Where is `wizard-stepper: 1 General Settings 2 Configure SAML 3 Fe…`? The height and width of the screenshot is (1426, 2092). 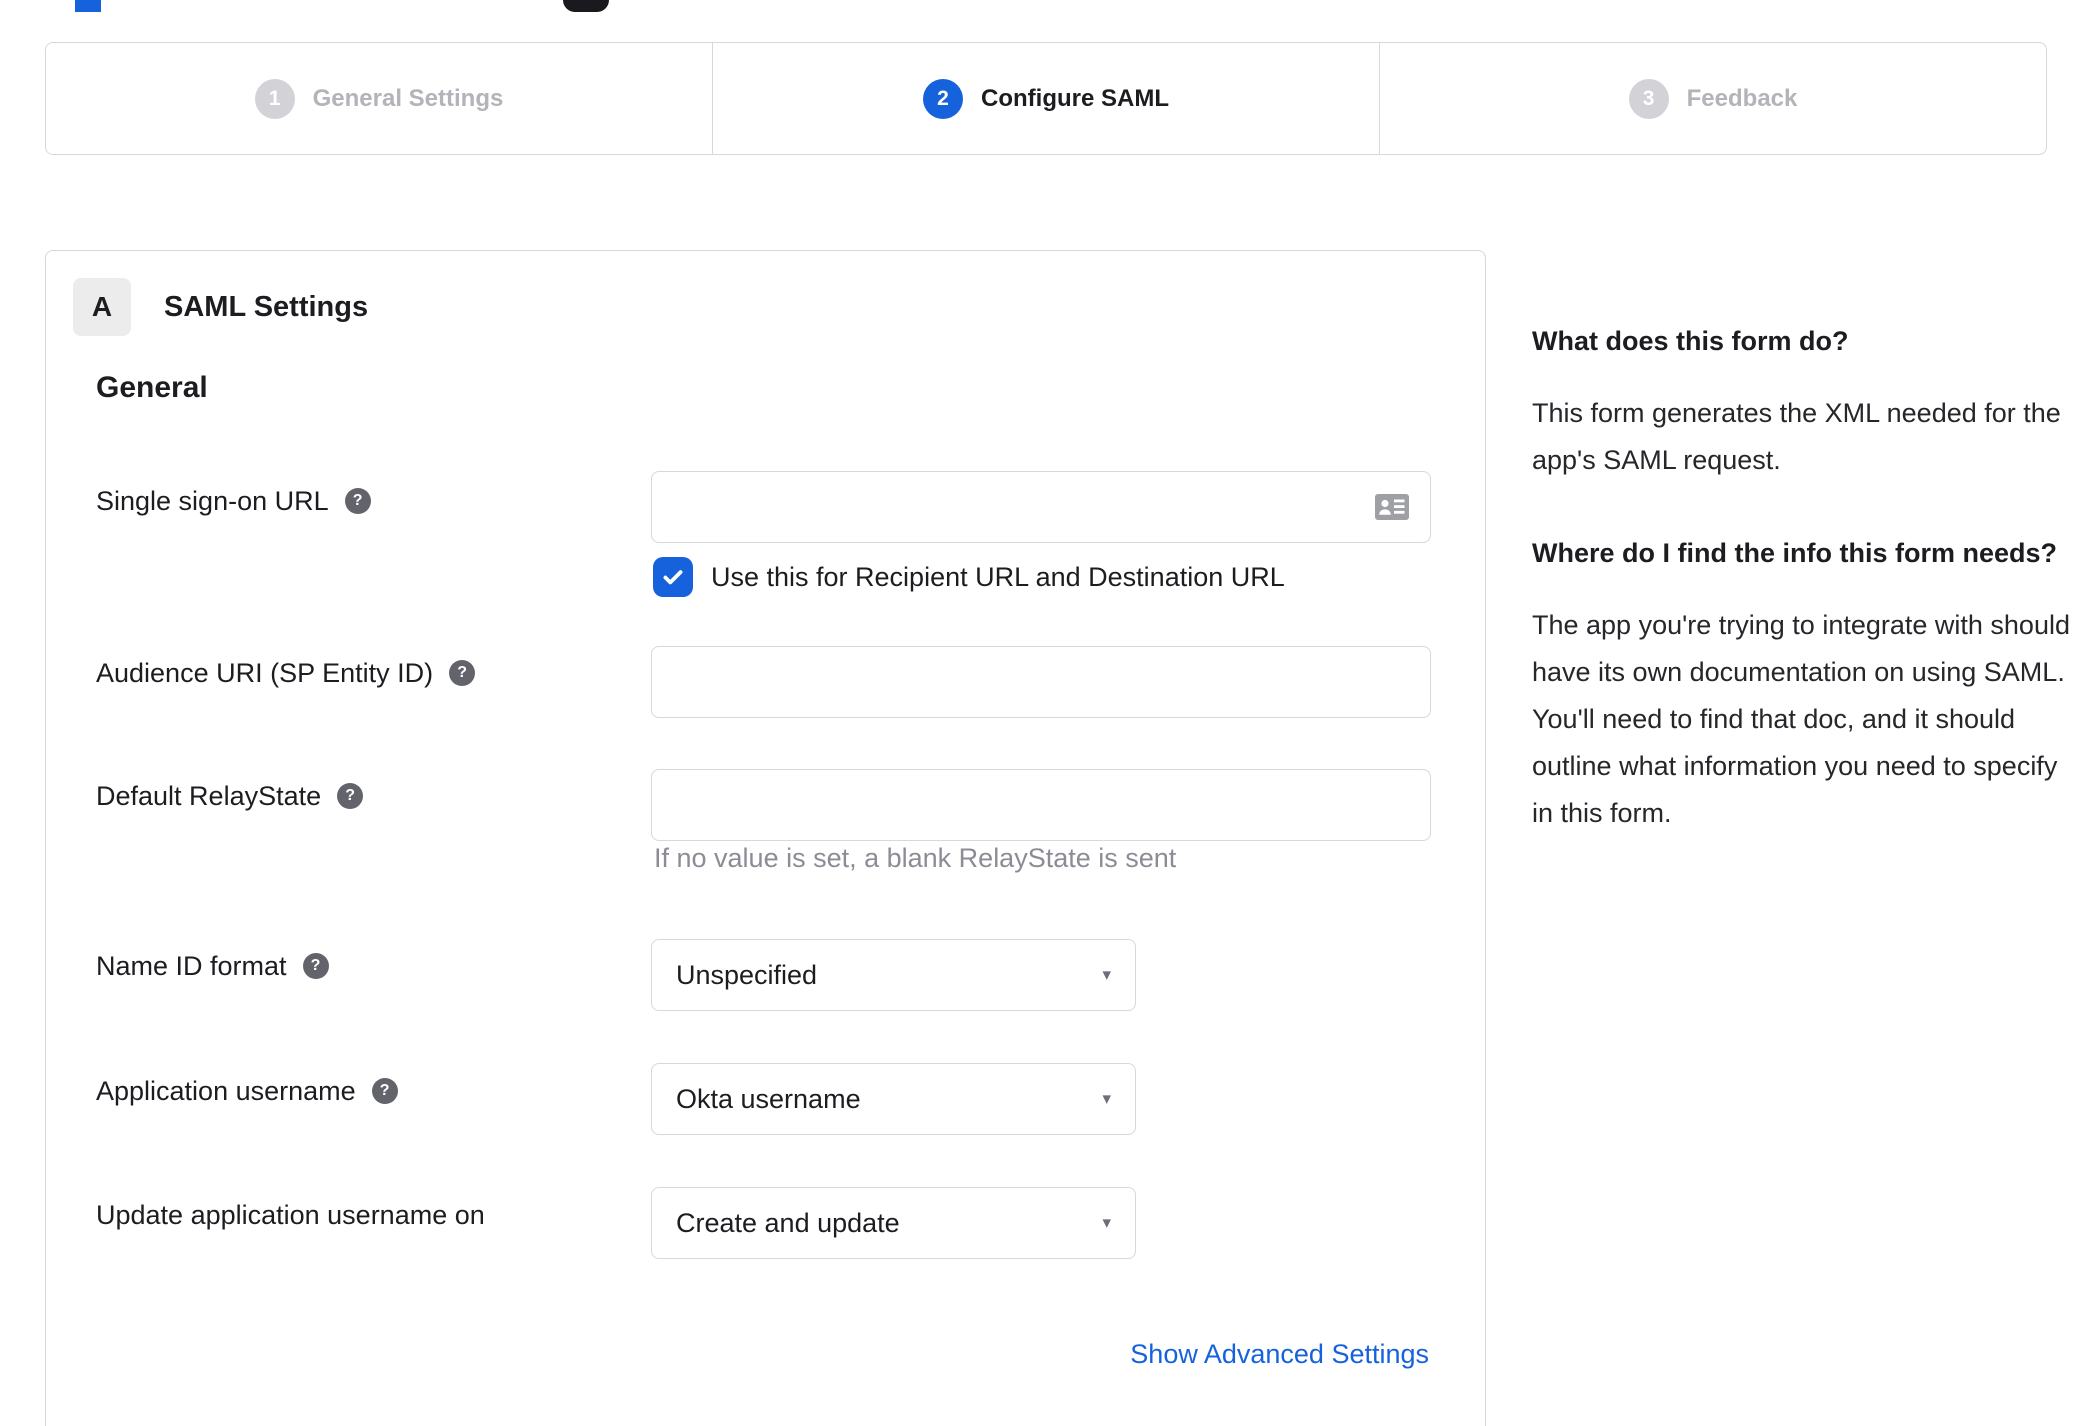 wizard-stepper: 1 General Settings 2 Configure SAML 3 Fe… is located at coordinates (1046, 98).